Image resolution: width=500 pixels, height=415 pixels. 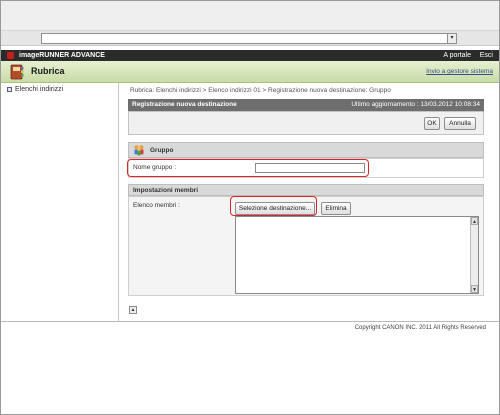 I want to click on canon-logo-icon, so click(x=10, y=55).